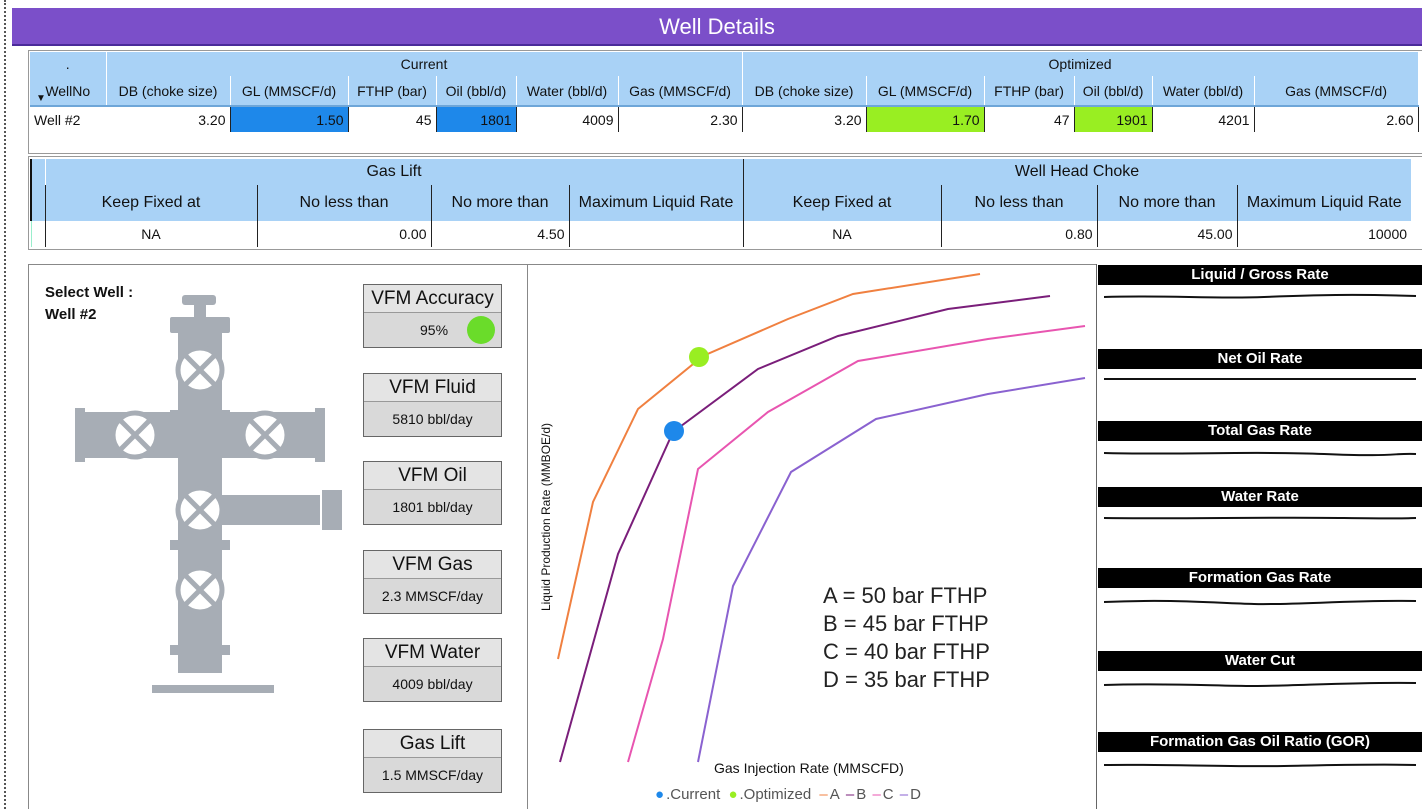 The width and height of the screenshot is (1422, 809). What do you see at coordinates (1336, 119) in the screenshot?
I see `table-cell: 2.60` at bounding box center [1336, 119].